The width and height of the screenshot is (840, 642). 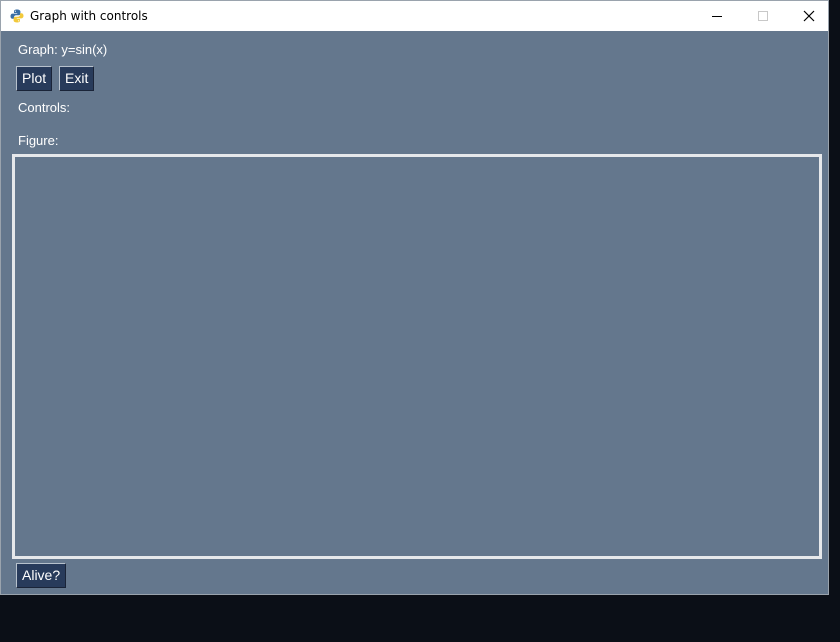 What do you see at coordinates (77, 78) in the screenshot?
I see `exit-button: Exit` at bounding box center [77, 78].